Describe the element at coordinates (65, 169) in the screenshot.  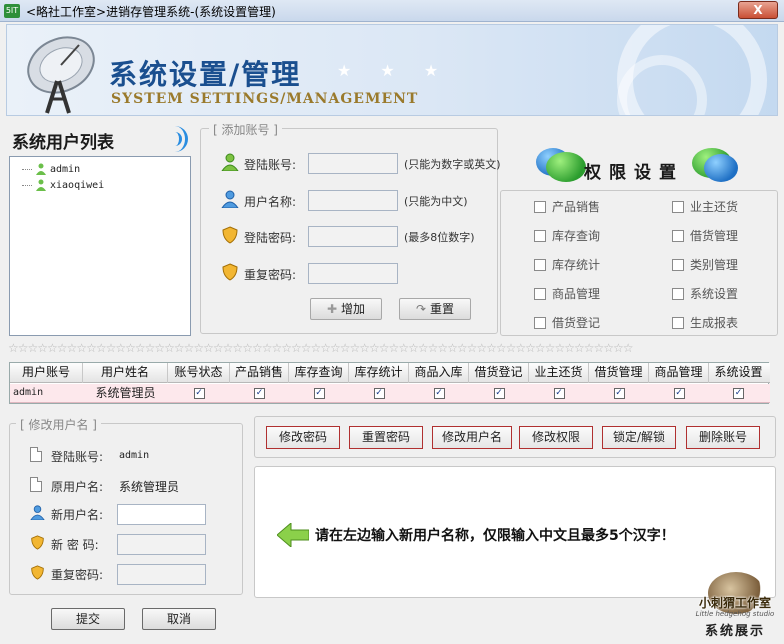
I see `tree-item-label: admin` at that location.